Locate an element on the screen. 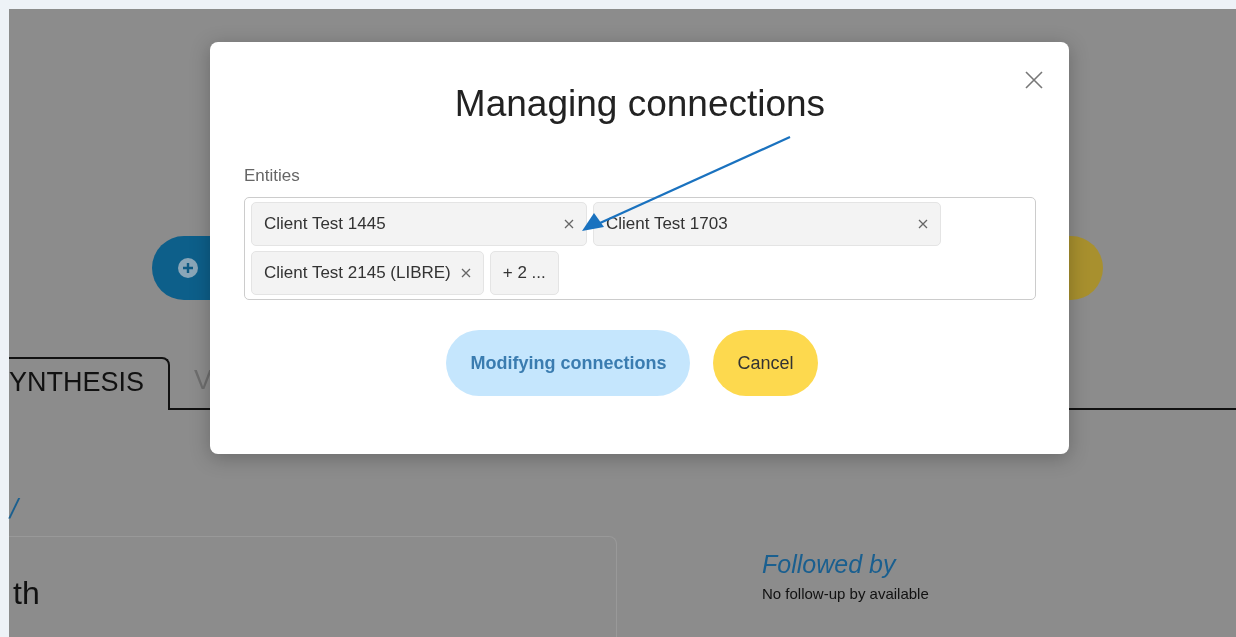 The width and height of the screenshot is (1236, 637). plus-circle-icon is located at coordinates (188, 268).